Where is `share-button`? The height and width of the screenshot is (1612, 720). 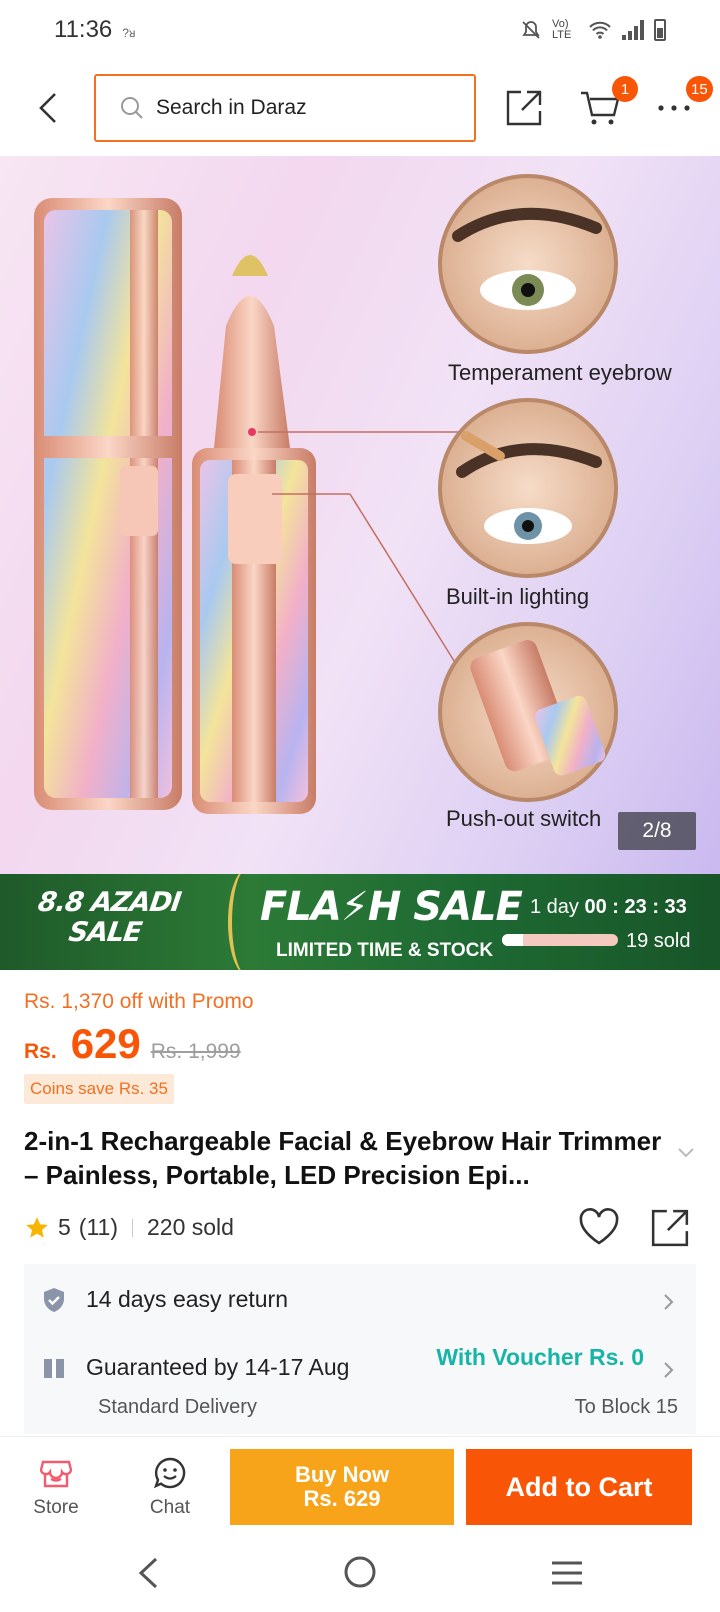 share-button is located at coordinates (524, 108).